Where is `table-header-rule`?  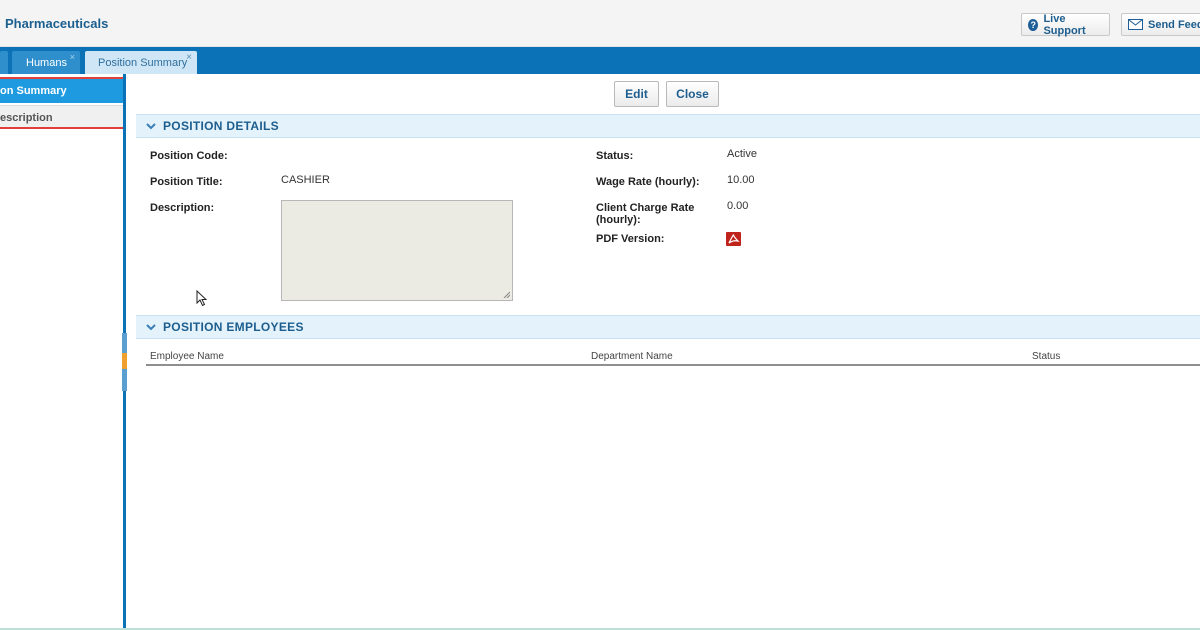 table-header-rule is located at coordinates (673, 365).